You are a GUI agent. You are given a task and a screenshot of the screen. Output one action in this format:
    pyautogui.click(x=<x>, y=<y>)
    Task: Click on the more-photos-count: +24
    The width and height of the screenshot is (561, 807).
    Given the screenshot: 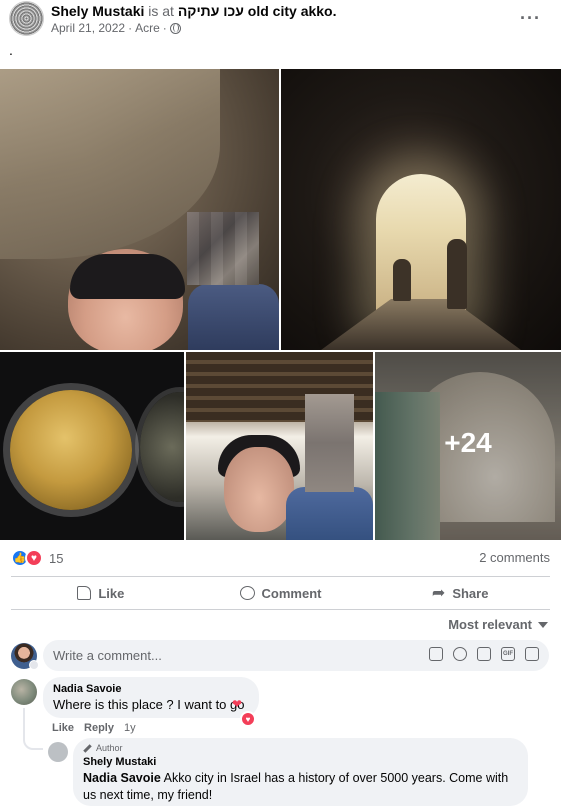 What is the action you would take?
    pyautogui.click(x=468, y=446)
    